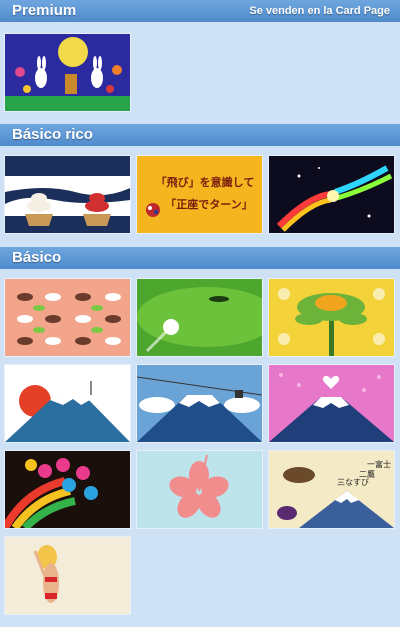 This screenshot has height=627, width=400. Describe the element at coordinates (319, 11) in the screenshot. I see `card-page-link: Se venden en la Card Page` at that location.